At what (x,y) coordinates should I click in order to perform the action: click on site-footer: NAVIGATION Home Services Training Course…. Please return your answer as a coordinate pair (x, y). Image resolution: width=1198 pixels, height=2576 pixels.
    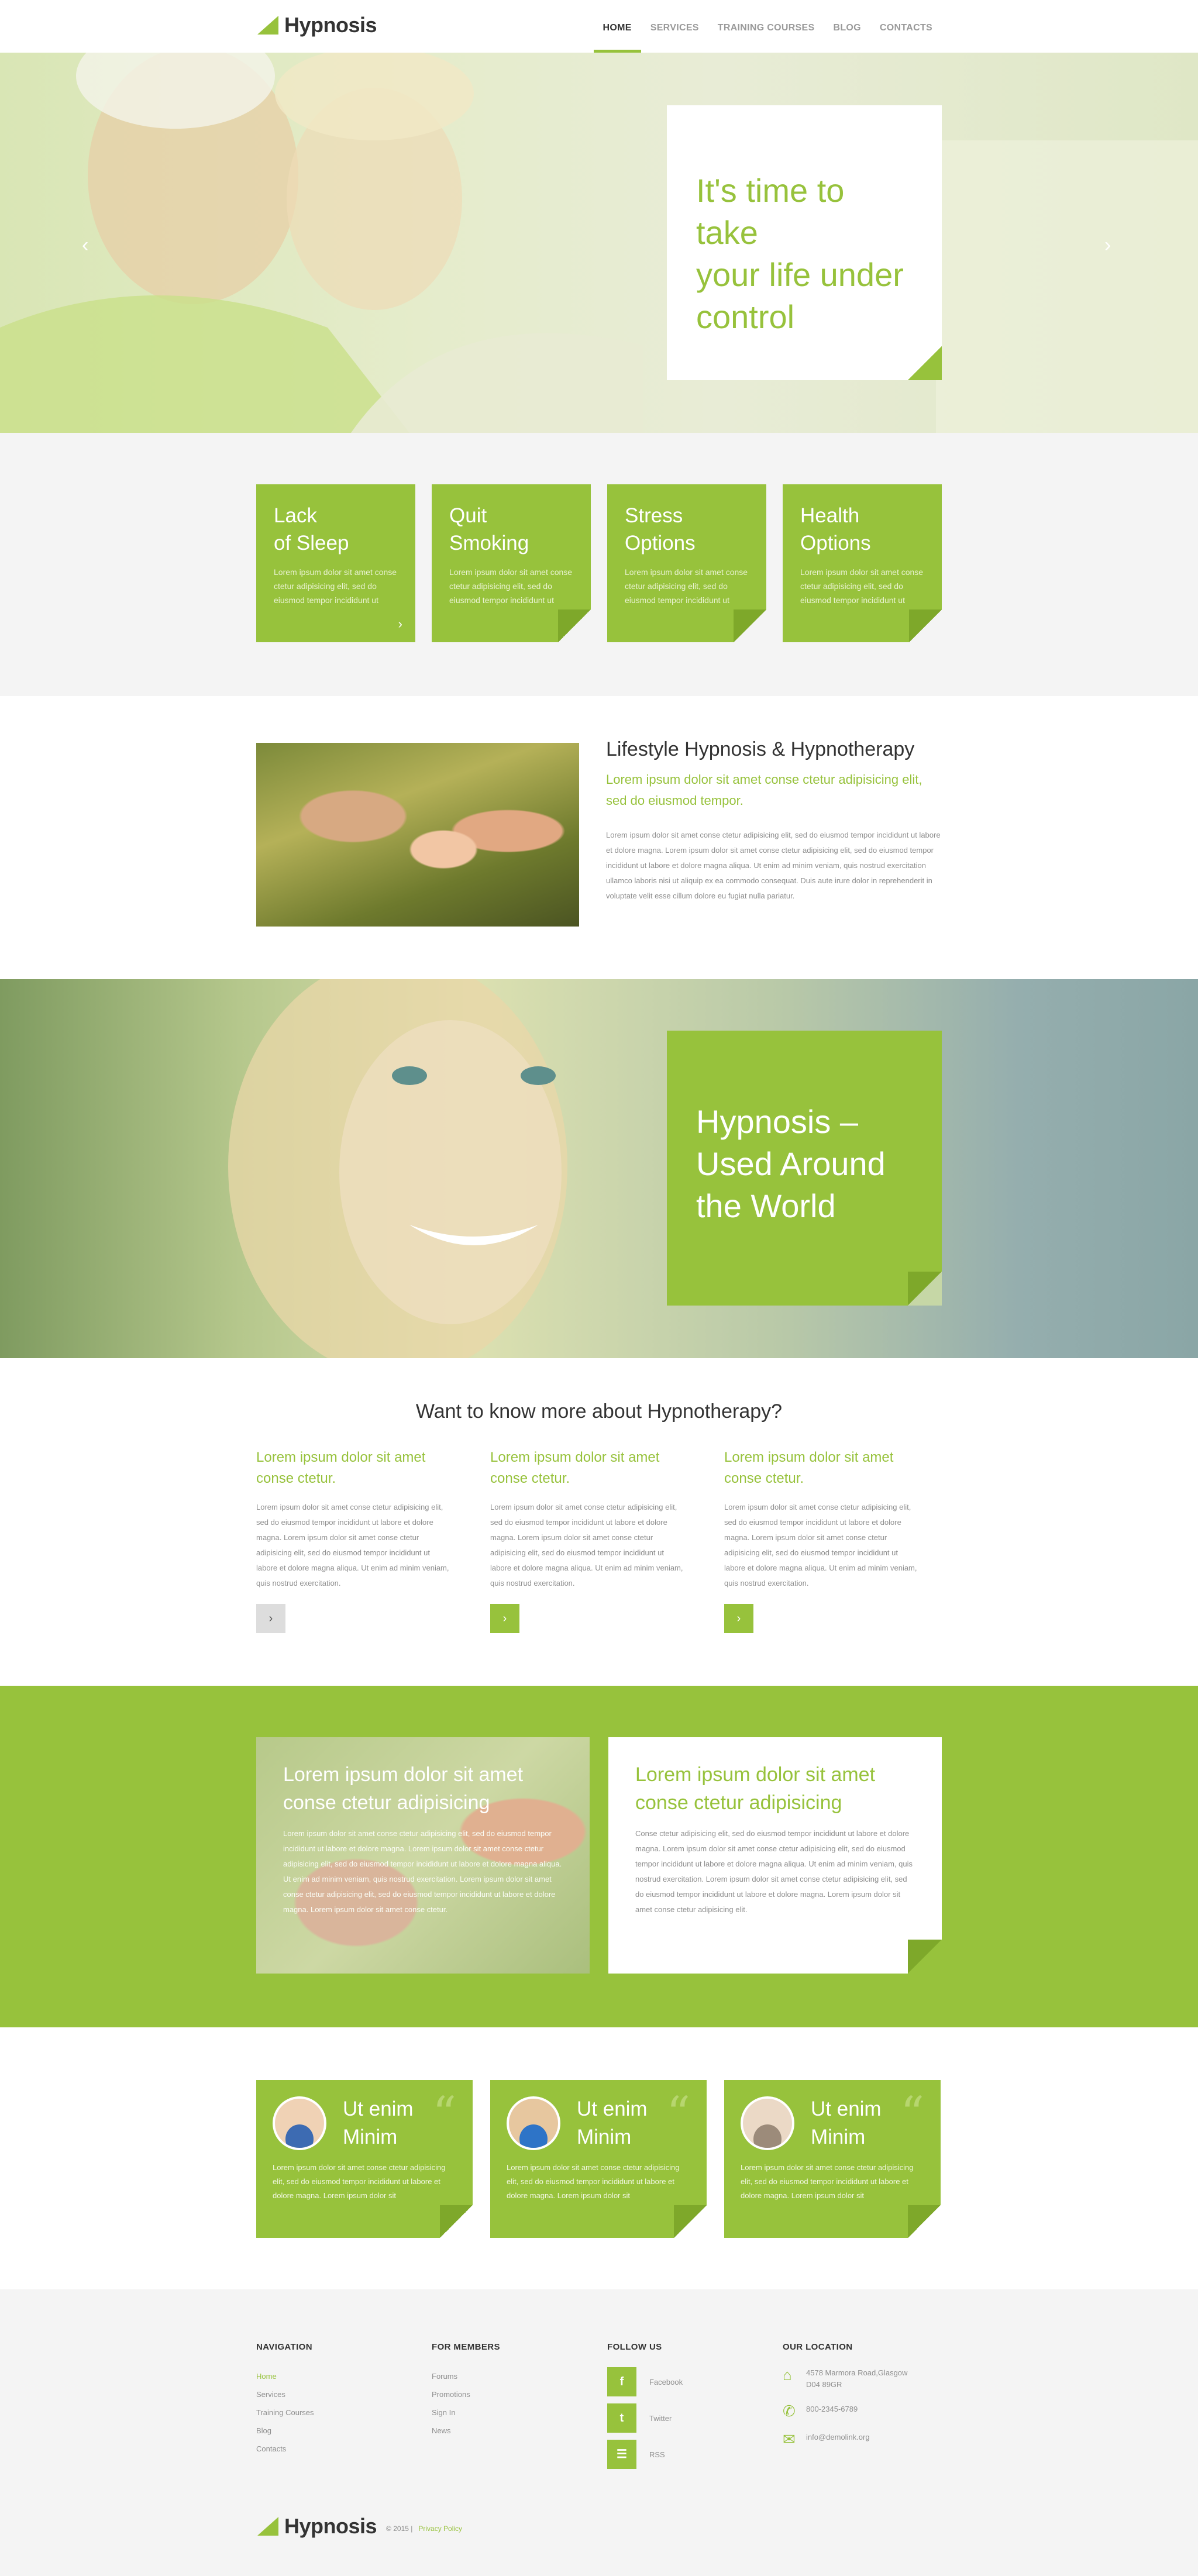
    Looking at the image, I should click on (599, 2432).